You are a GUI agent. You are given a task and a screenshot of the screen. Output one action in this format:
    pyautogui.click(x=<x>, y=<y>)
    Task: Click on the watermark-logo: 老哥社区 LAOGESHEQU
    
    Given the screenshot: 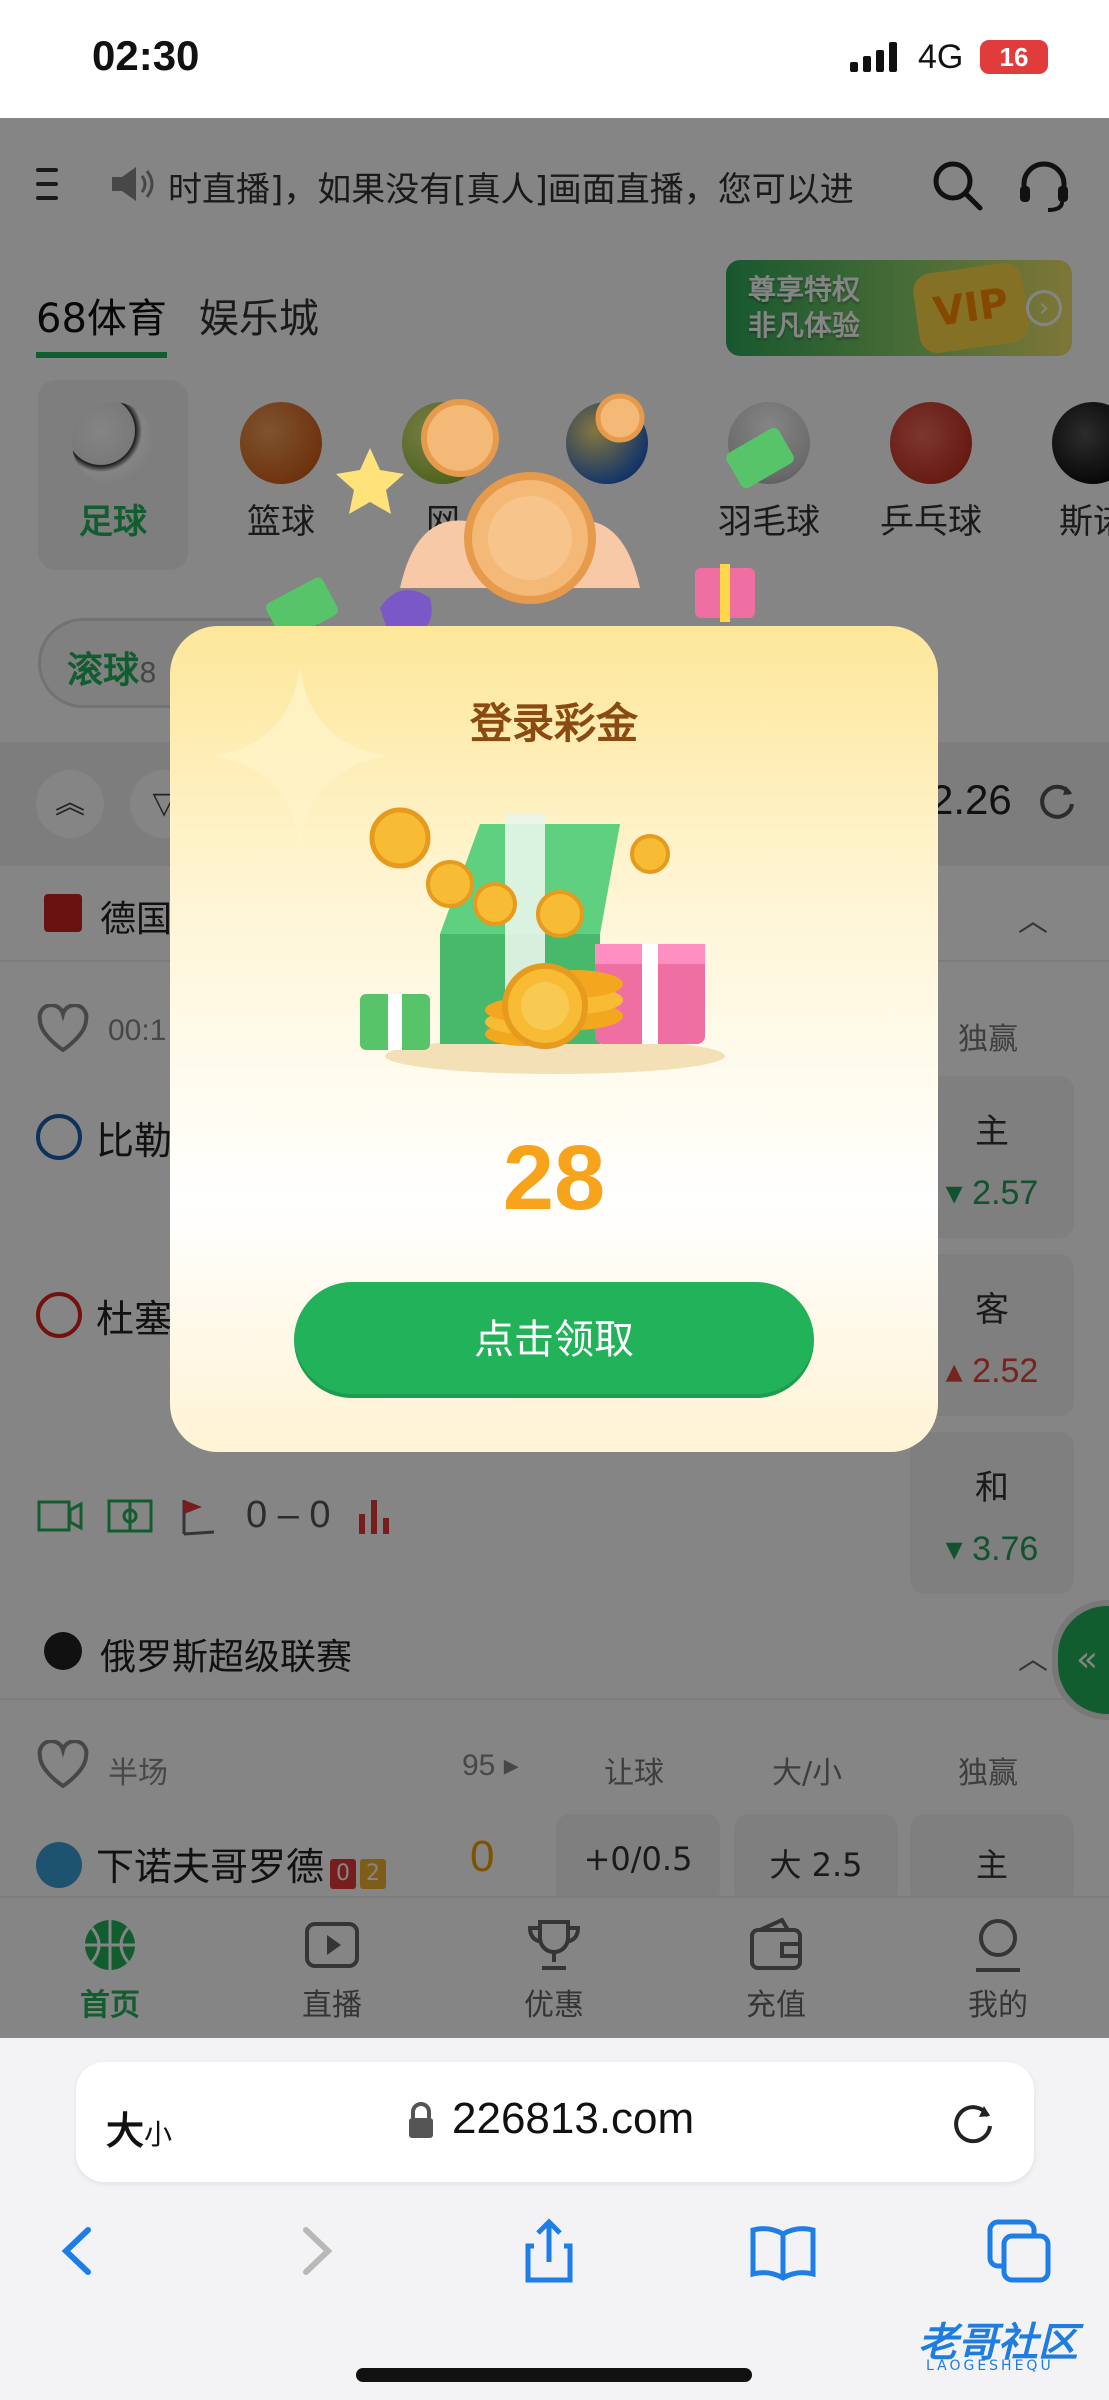 What is the action you would take?
    pyautogui.click(x=985, y=2340)
    